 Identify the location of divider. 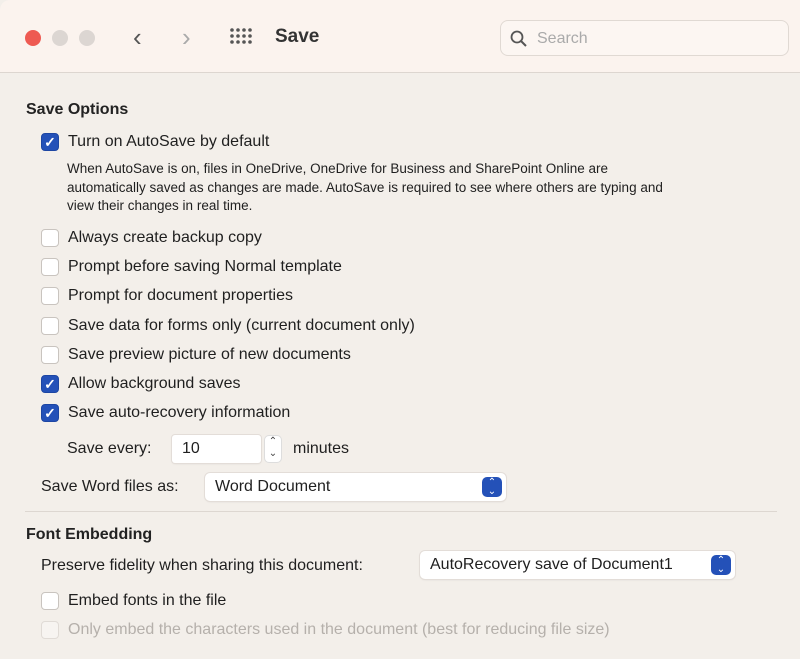
(401, 511).